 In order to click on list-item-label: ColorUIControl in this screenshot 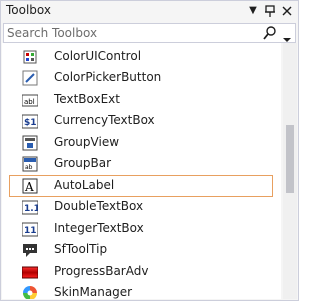, I will do `click(98, 56)`.